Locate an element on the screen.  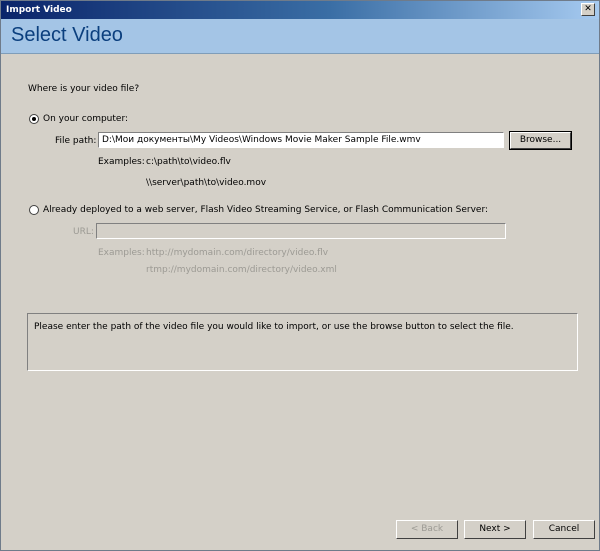
file-path-label: File path: is located at coordinates (76, 141).